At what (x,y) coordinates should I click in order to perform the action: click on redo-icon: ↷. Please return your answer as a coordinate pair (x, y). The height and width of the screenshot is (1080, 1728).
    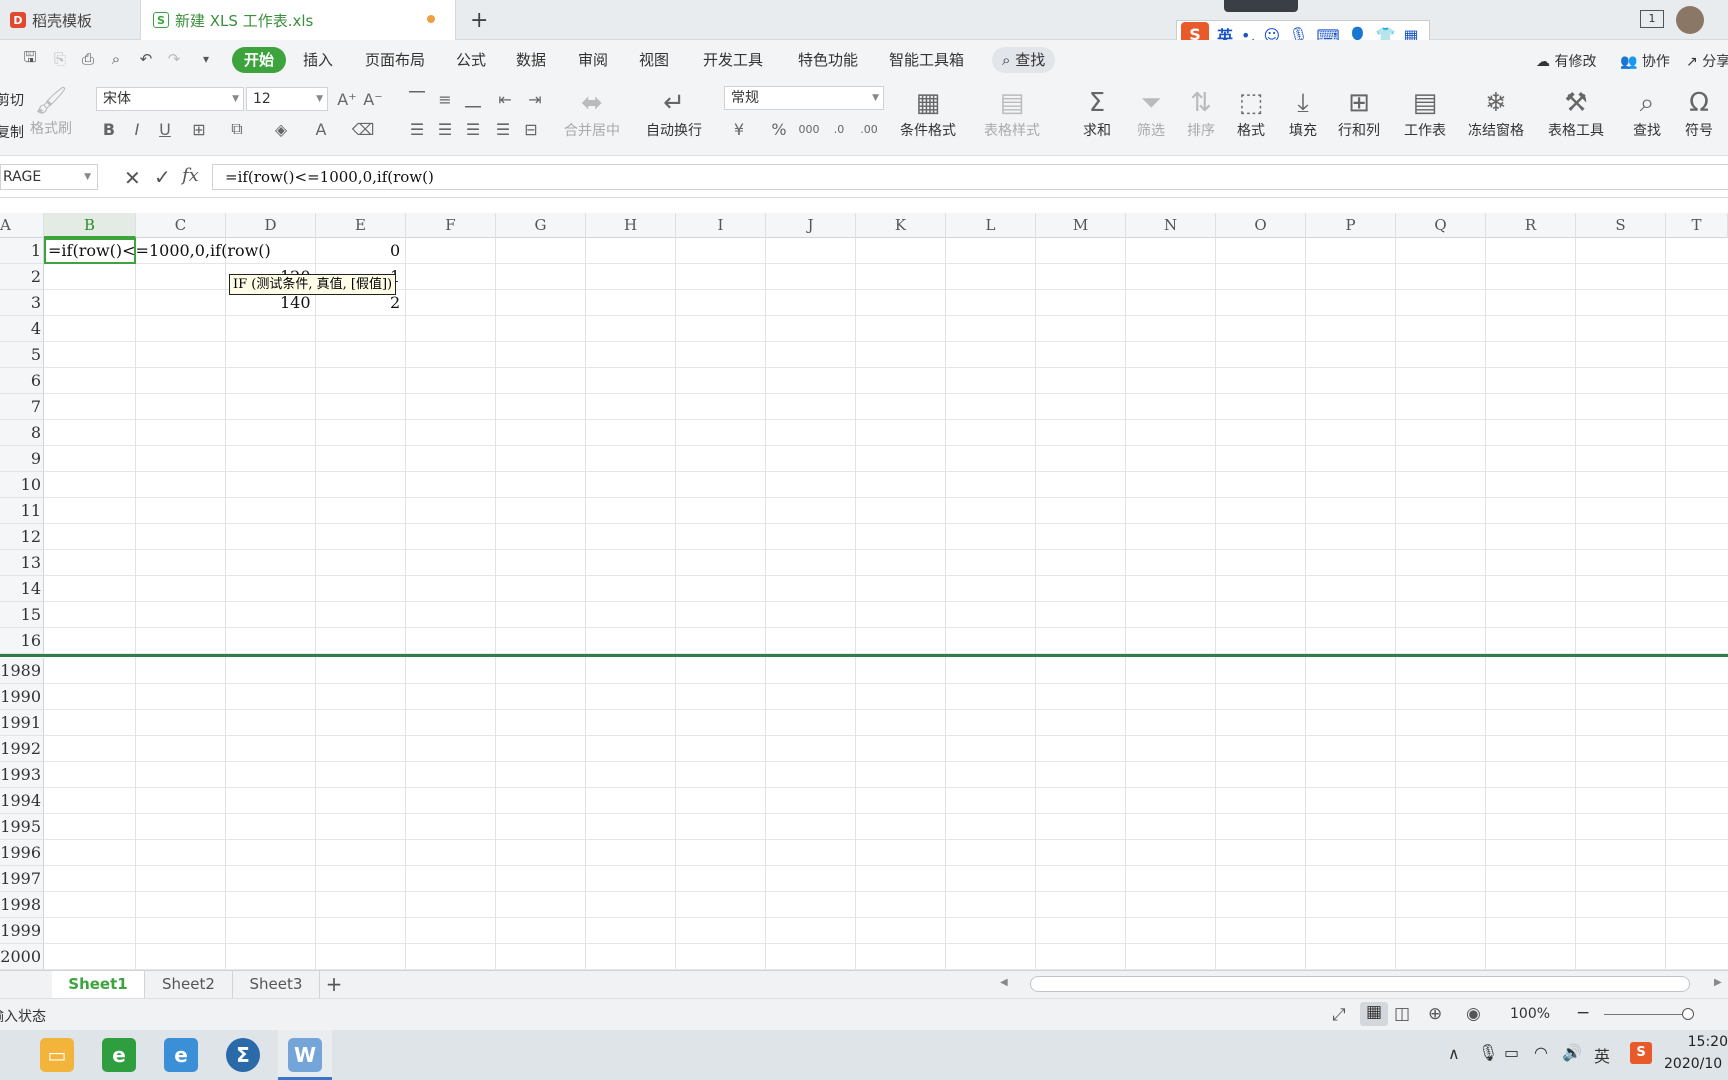
    Looking at the image, I should click on (174, 59).